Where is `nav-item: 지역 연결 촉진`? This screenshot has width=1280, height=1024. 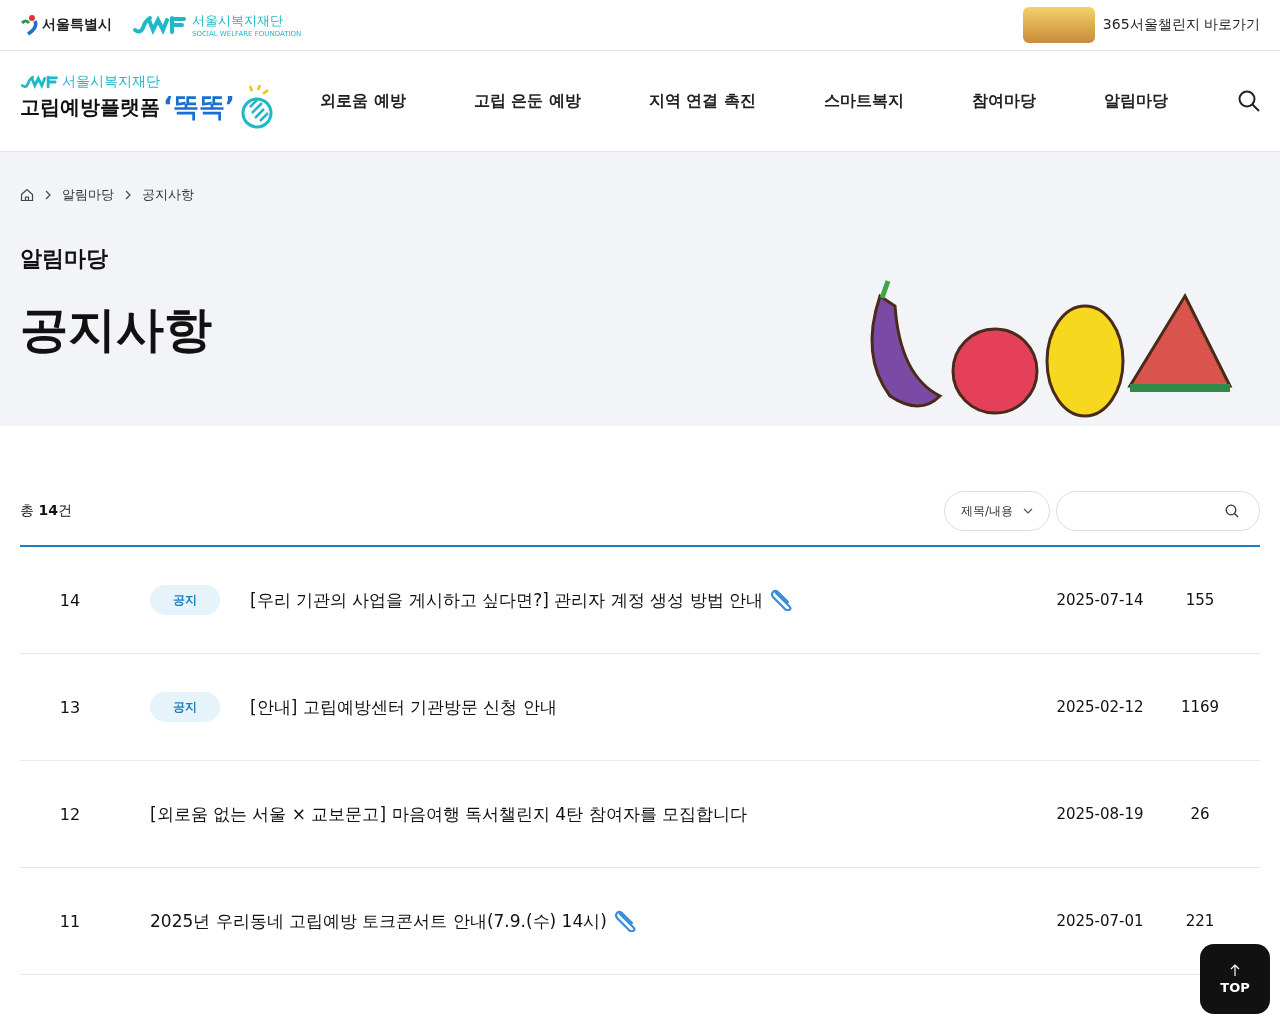 nav-item: 지역 연결 촉진 is located at coordinates (702, 101).